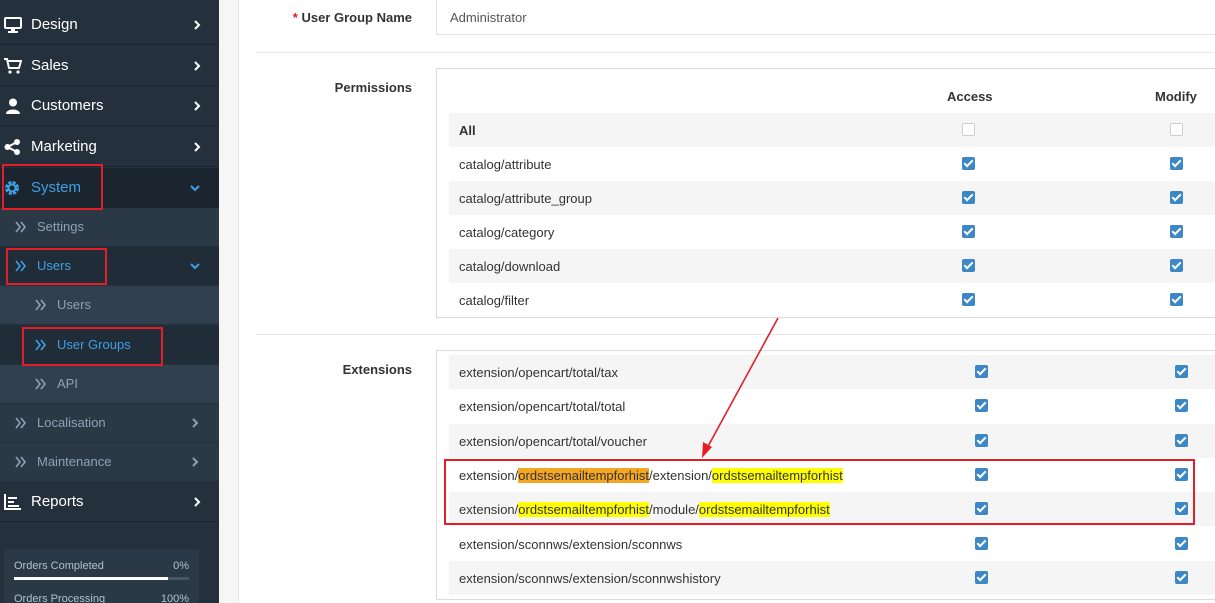 The width and height of the screenshot is (1215, 603). Describe the element at coordinates (571, 544) in the screenshot. I see `extension-row-label: extension/sconnws/extension/sconnws` at that location.